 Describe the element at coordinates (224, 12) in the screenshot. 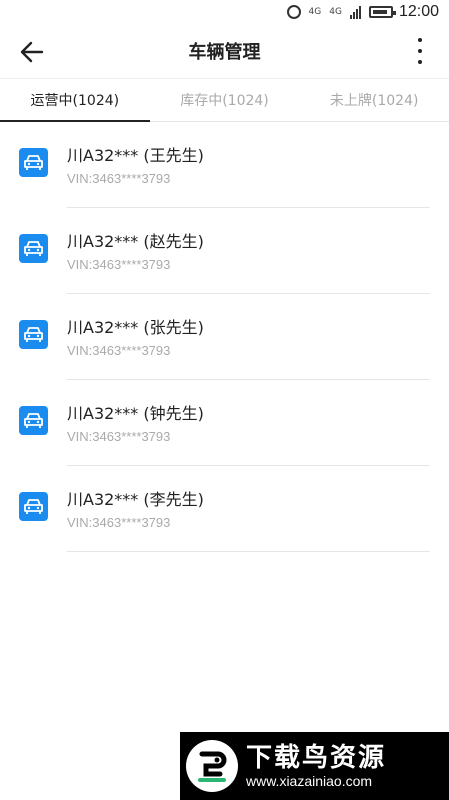

I see `status-bar: 4G 4G 12:00` at that location.